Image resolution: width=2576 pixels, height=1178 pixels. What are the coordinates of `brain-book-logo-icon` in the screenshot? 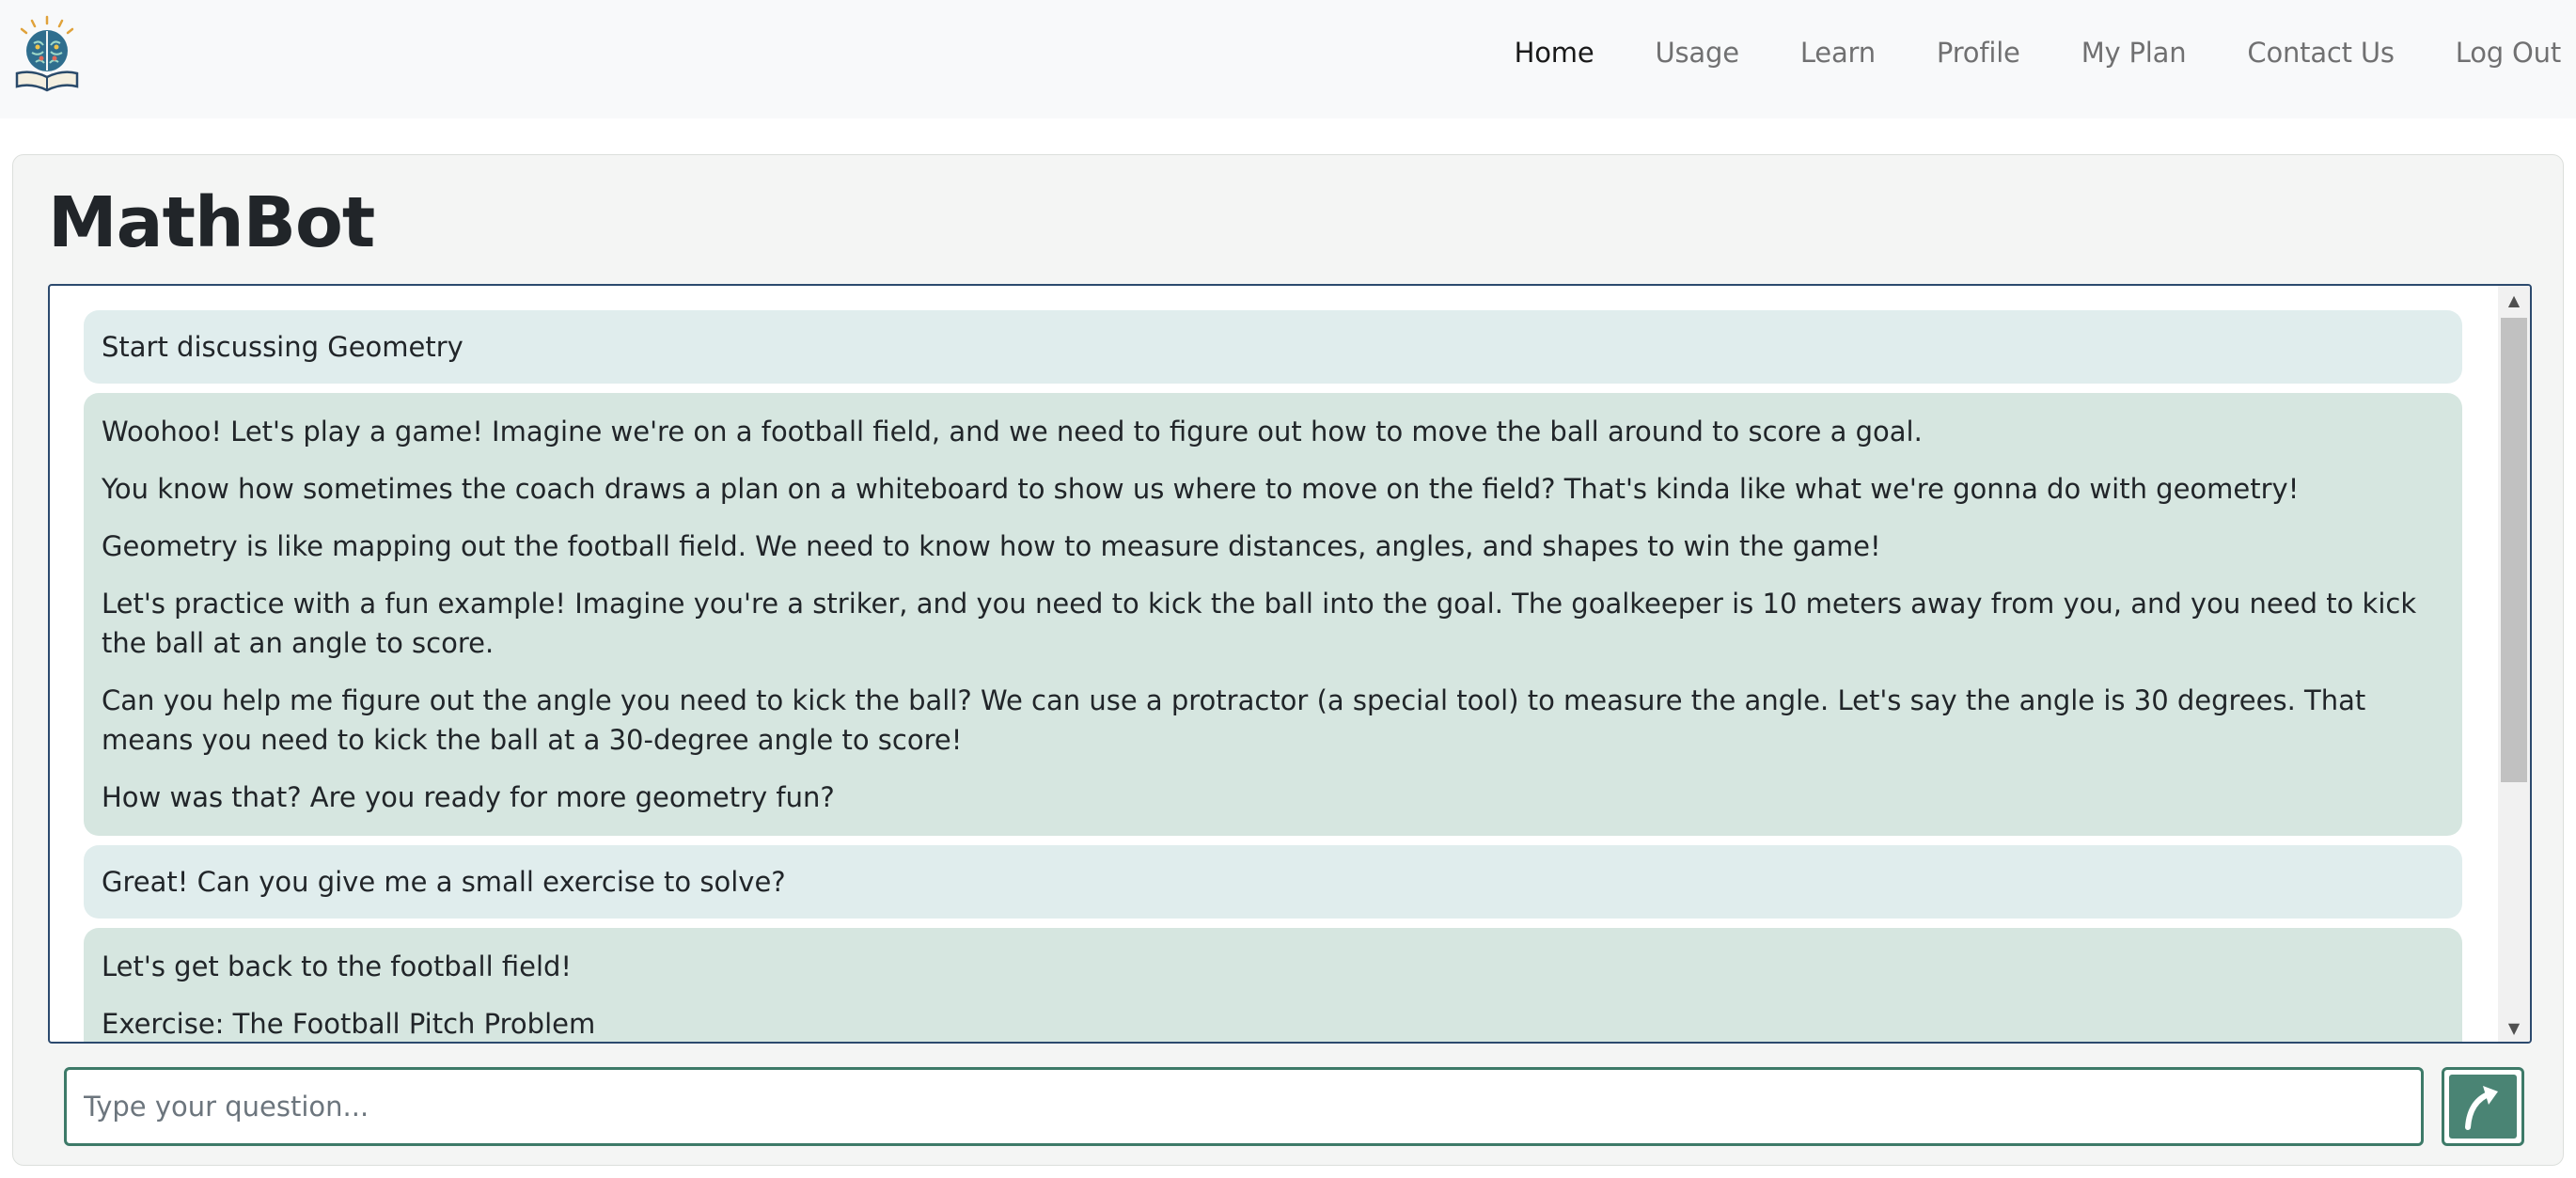 It's located at (47, 53).